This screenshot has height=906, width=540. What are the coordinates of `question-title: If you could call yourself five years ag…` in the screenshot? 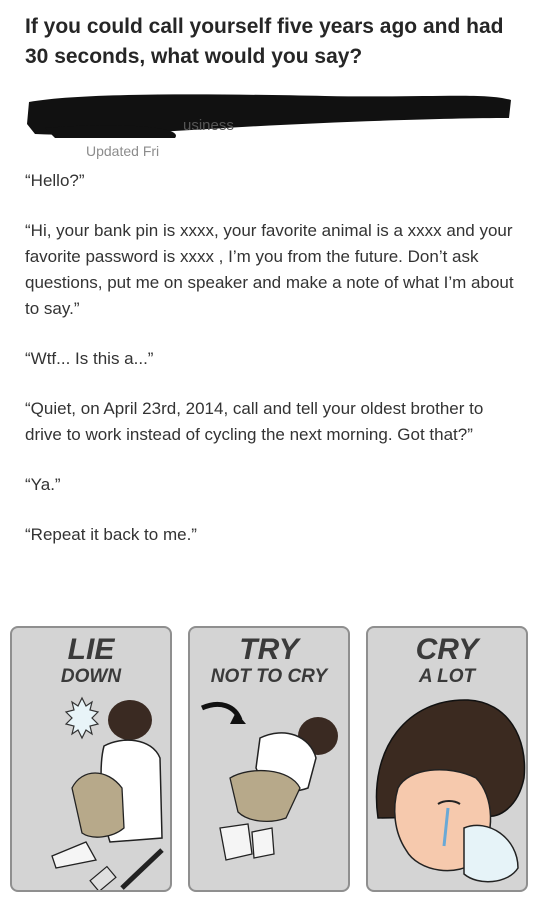 It's located at (264, 41).